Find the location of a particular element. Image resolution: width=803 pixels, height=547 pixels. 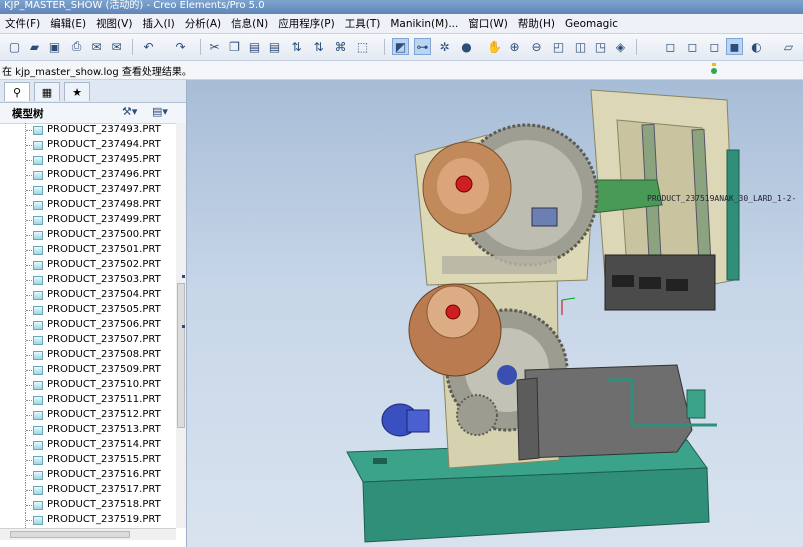

tree-item: PRODUCT_237509.PRT is located at coordinates (88, 370).